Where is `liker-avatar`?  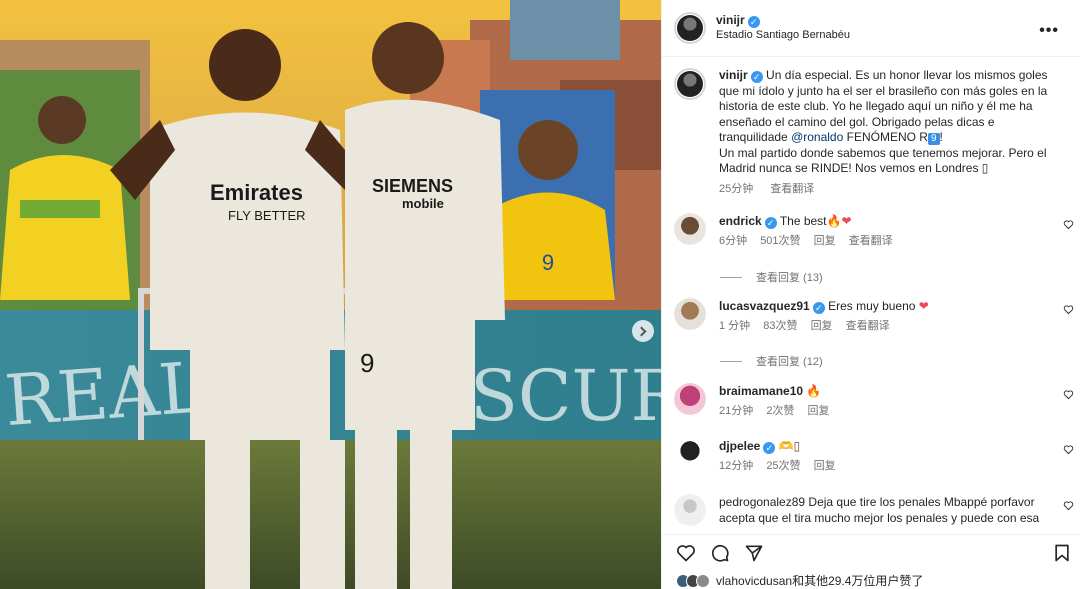 liker-avatar is located at coordinates (703, 580).